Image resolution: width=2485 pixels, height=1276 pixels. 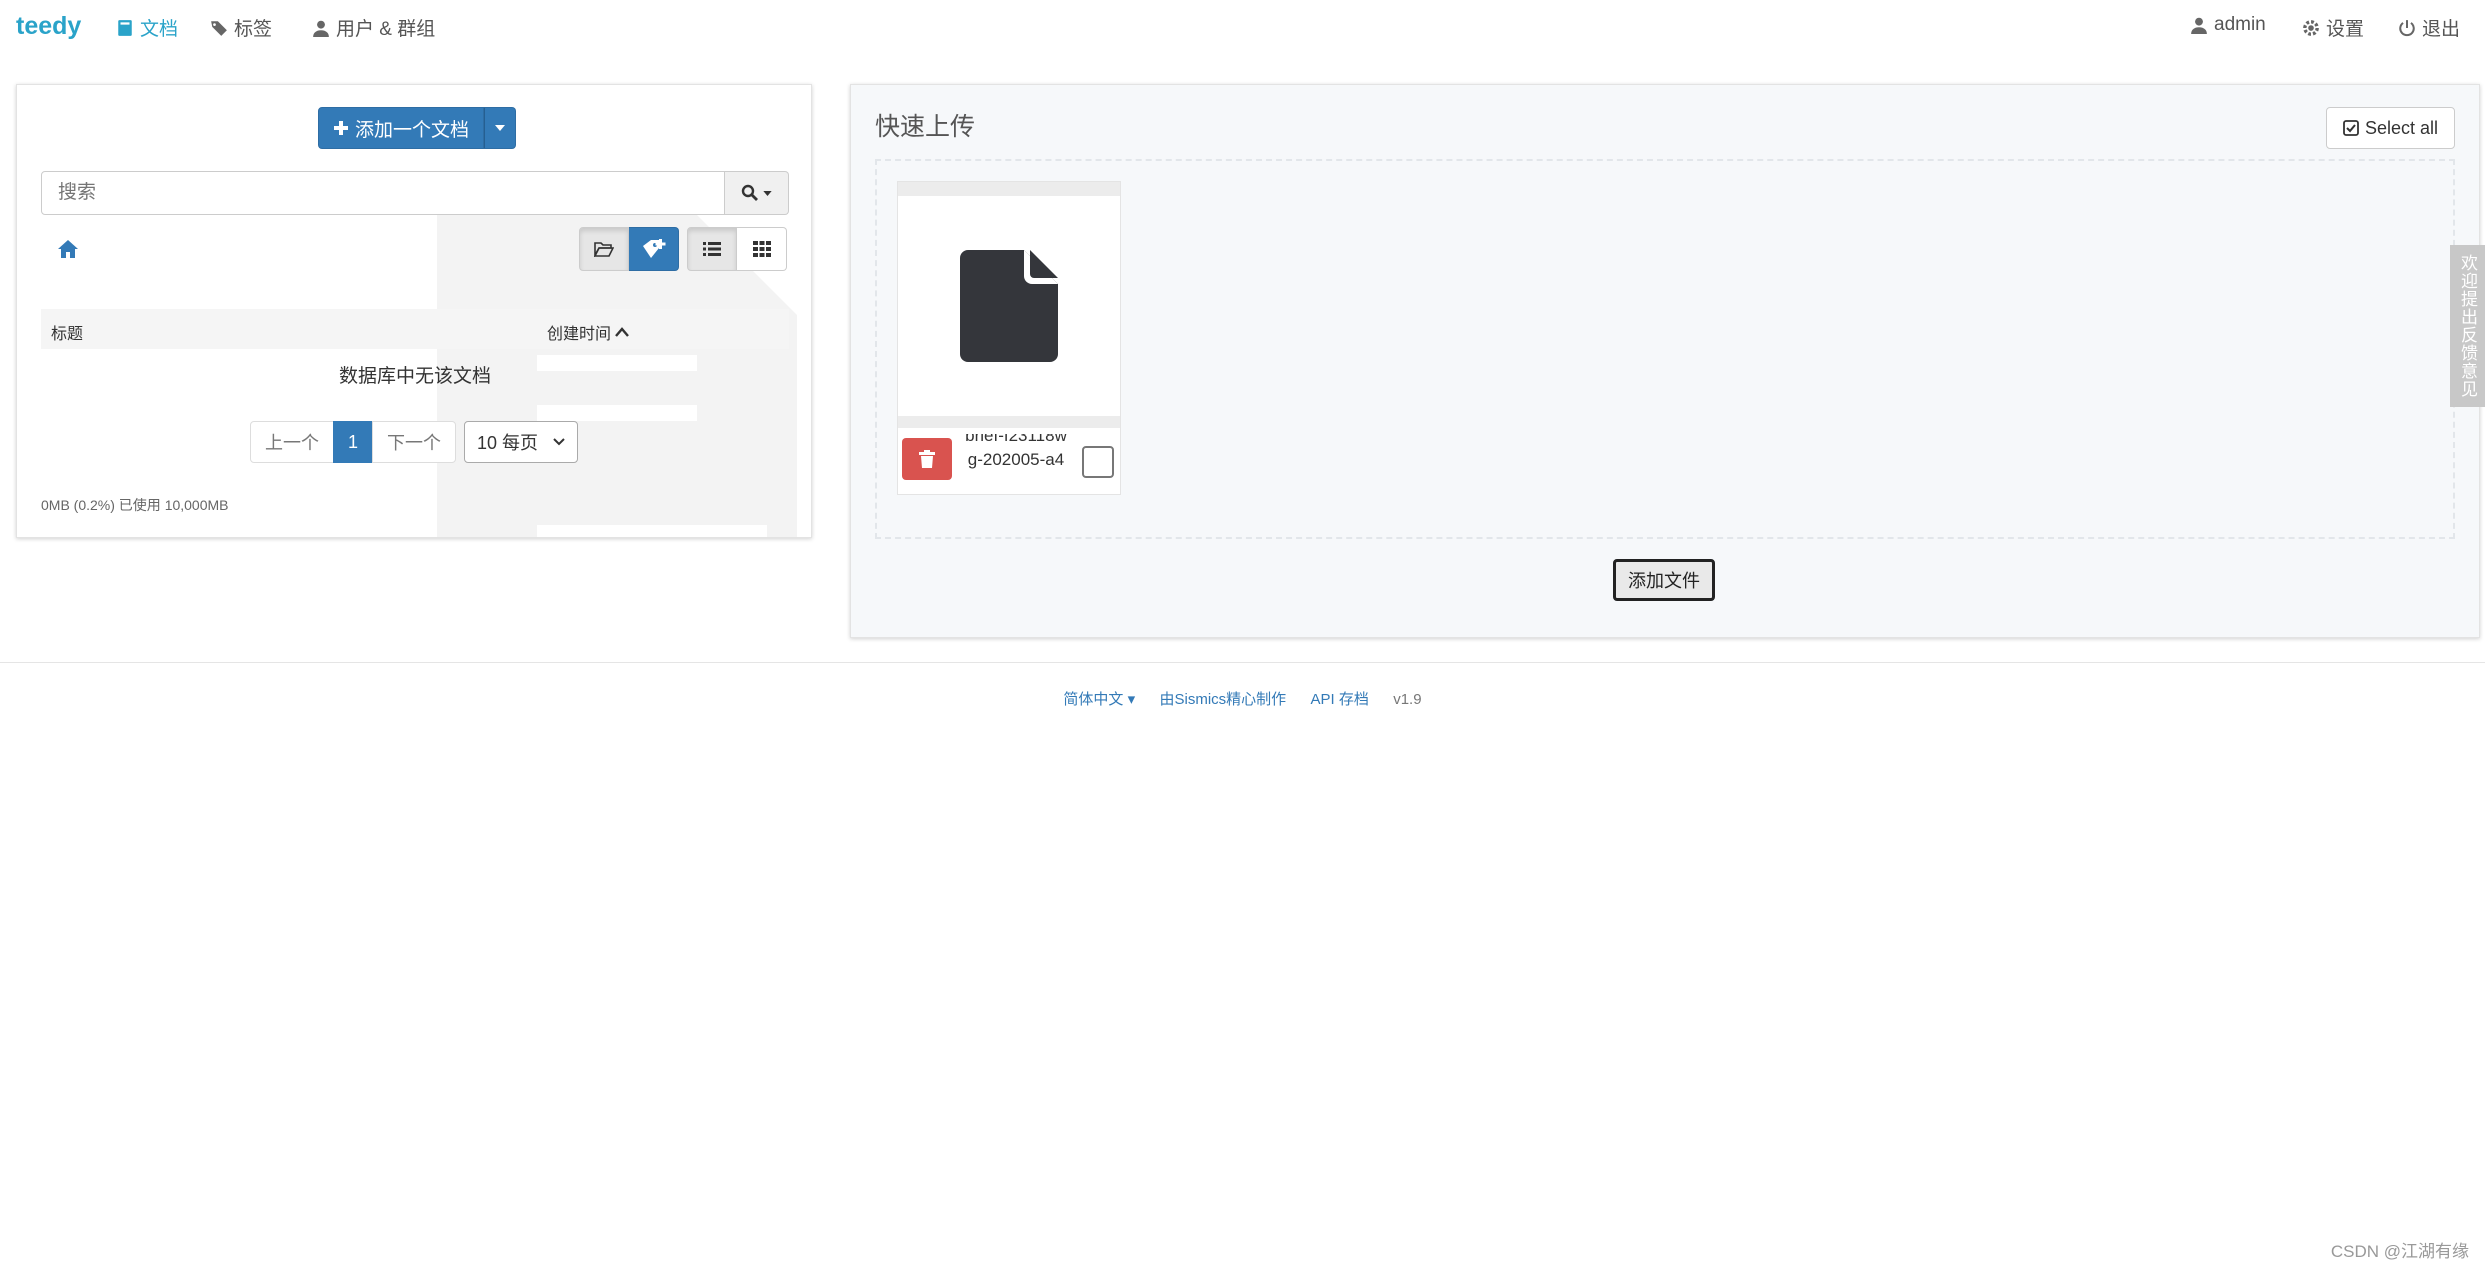 I want to click on footer-divider, so click(x=1242, y=662).